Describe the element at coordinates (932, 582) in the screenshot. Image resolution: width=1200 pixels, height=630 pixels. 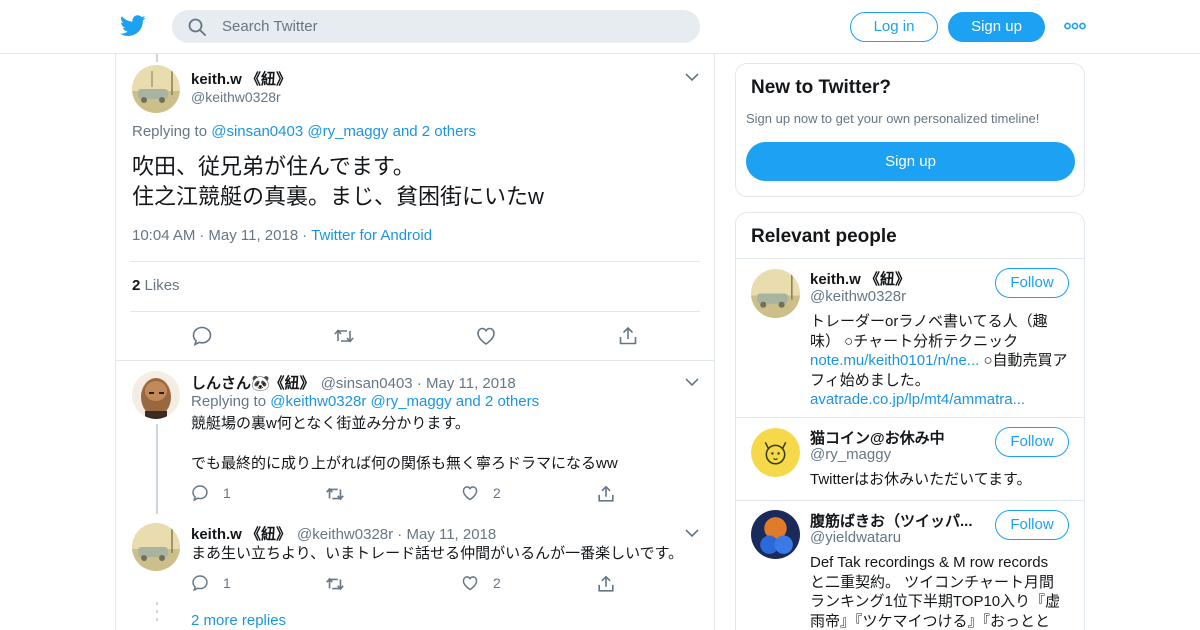
I see `bio-line: と二重契約。 ツイコンチャート月間` at that location.